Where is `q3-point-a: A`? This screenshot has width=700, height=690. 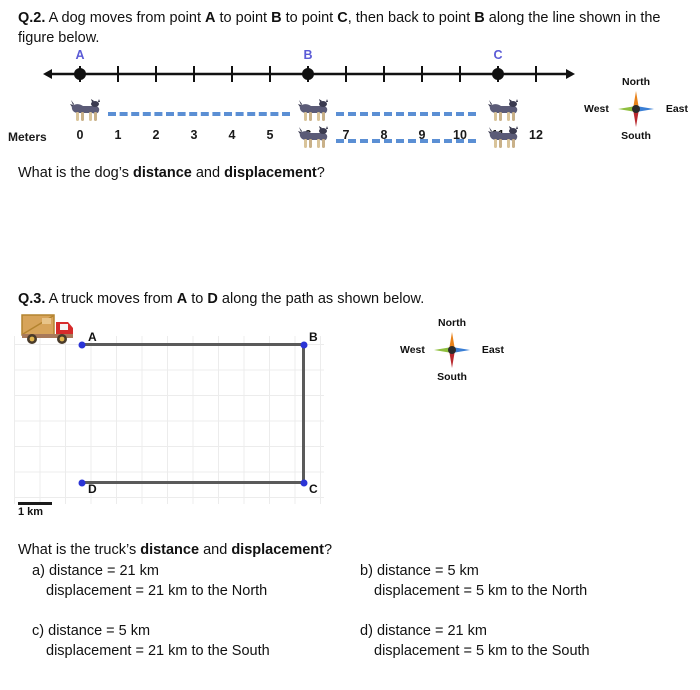
q3-point-a: A is located at coordinates (182, 299).